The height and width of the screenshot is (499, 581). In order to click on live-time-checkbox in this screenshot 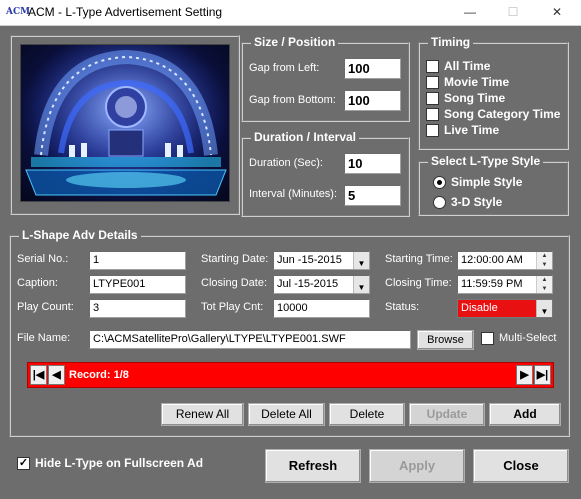, I will do `click(432, 130)`.